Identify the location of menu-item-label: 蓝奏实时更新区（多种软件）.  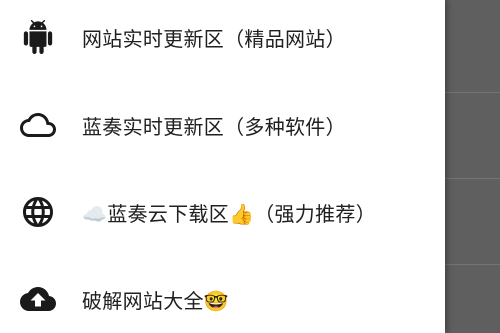
(214, 126).